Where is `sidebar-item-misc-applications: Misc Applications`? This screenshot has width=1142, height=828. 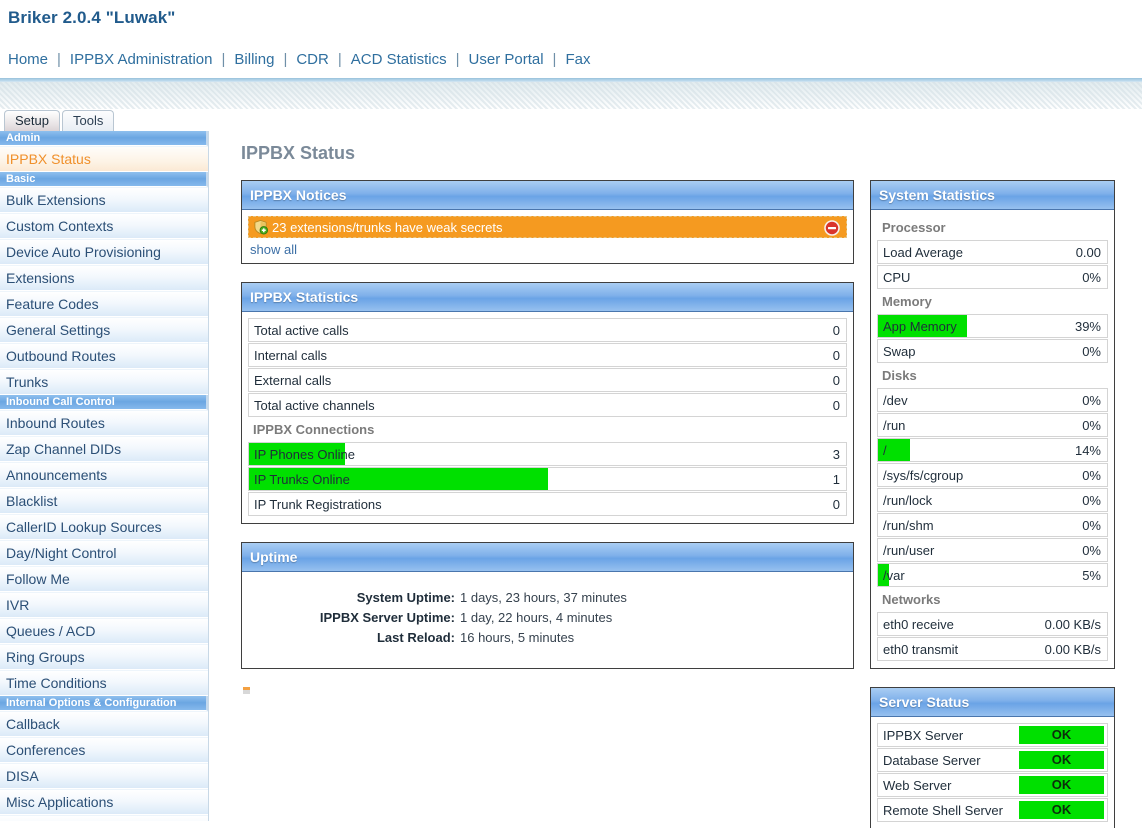 sidebar-item-misc-applications: Misc Applications is located at coordinates (104, 802).